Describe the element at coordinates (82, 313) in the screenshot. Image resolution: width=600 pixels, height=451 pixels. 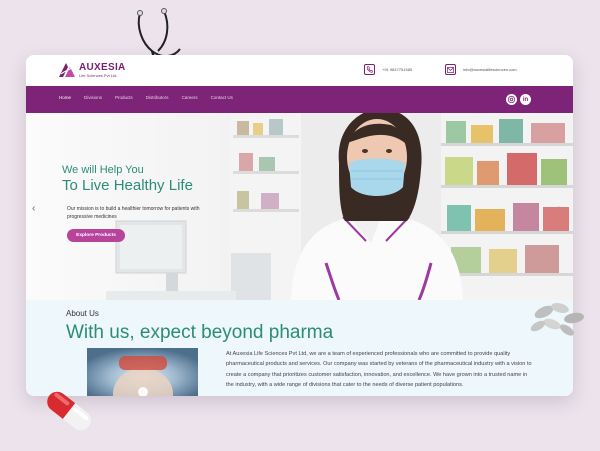
I see `about-label: About Us` at that location.